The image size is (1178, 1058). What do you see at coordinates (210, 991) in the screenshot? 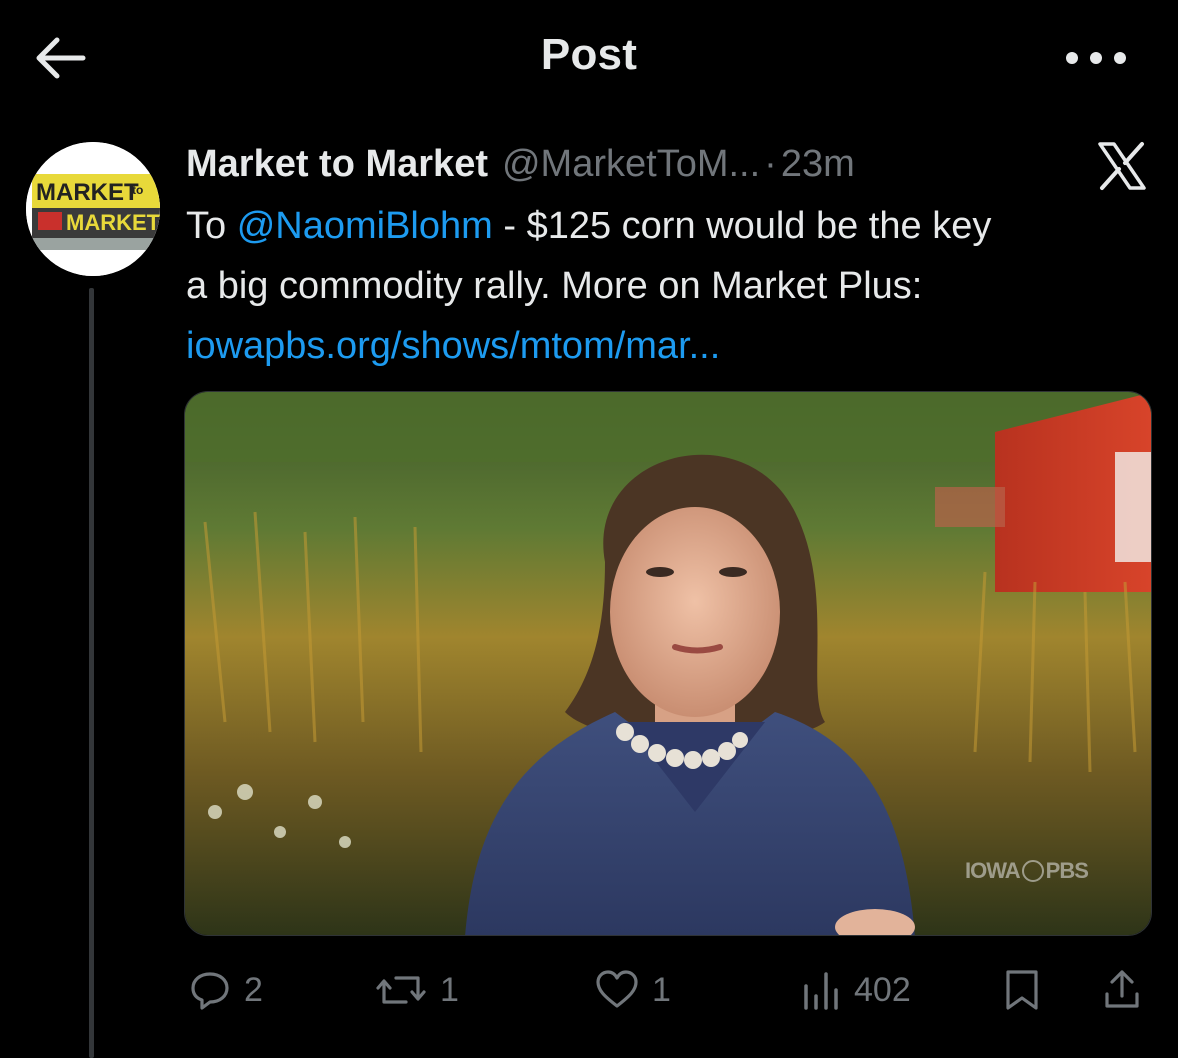
I see `reply-icon` at bounding box center [210, 991].